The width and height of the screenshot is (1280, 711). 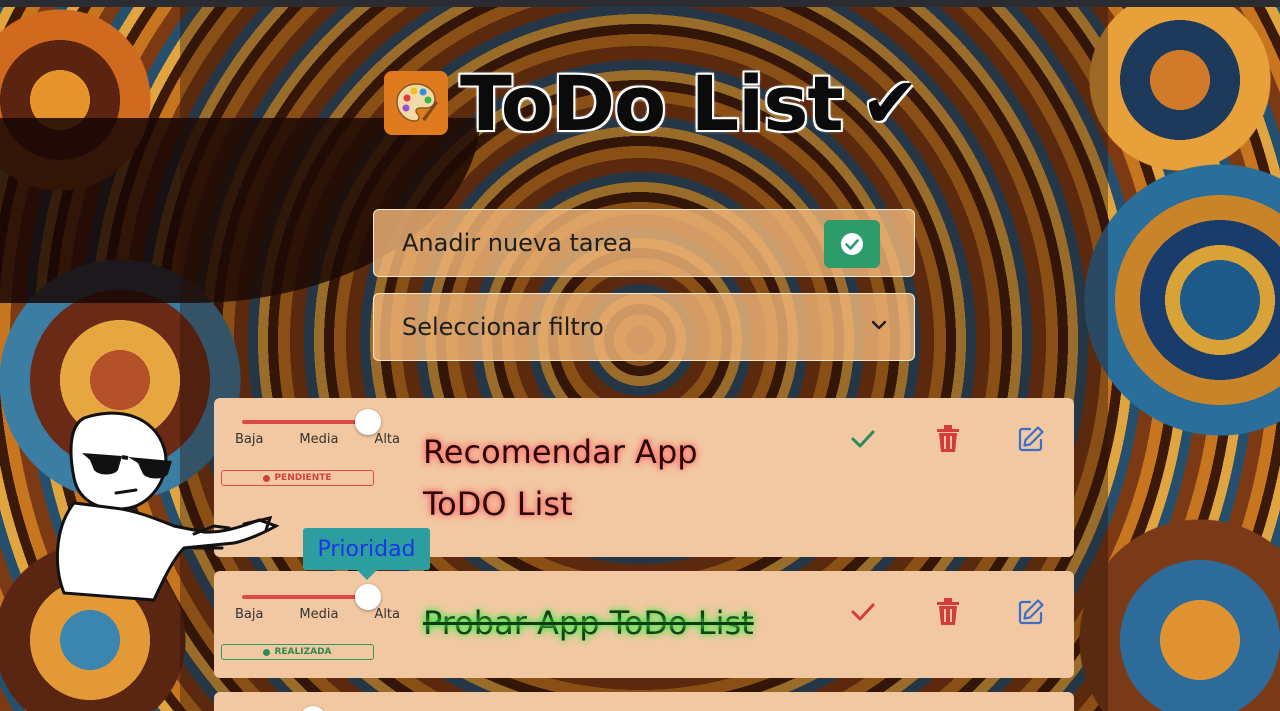 What do you see at coordinates (303, 652) in the screenshot?
I see `status-text: REALIZADA` at bounding box center [303, 652].